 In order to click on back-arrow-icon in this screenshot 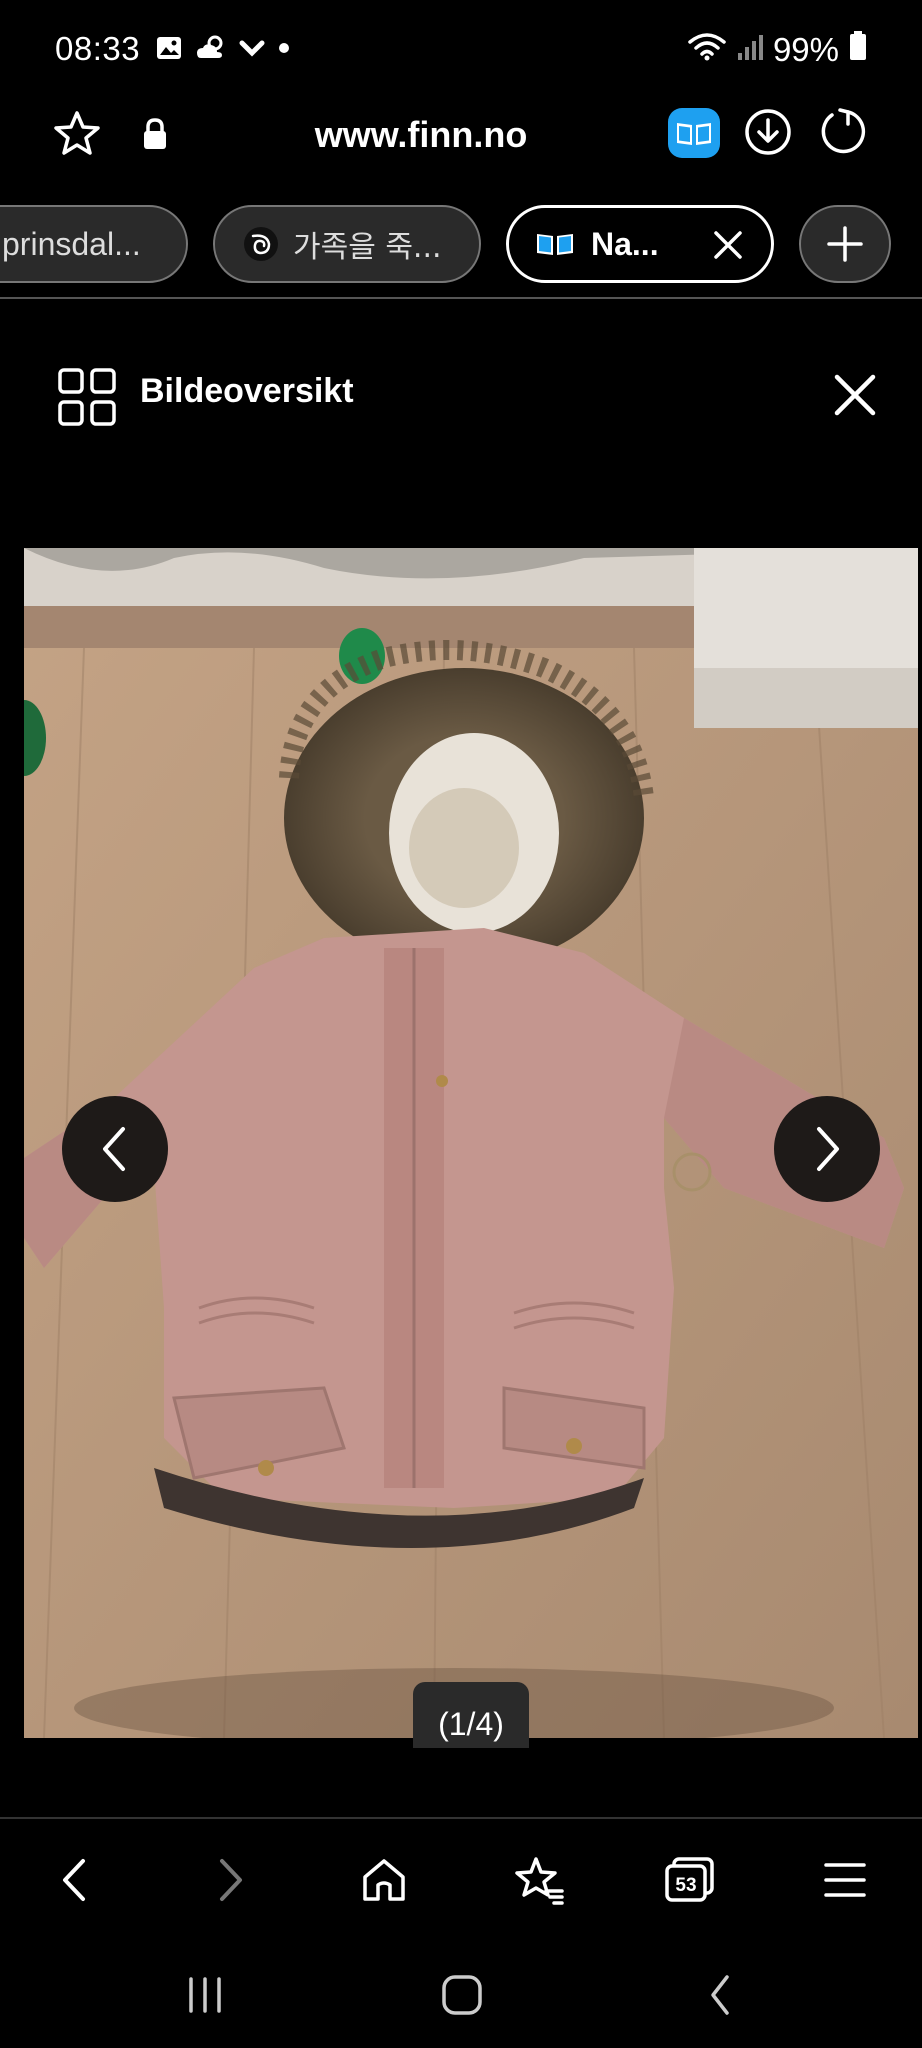, I will do `click(75, 1880)`.